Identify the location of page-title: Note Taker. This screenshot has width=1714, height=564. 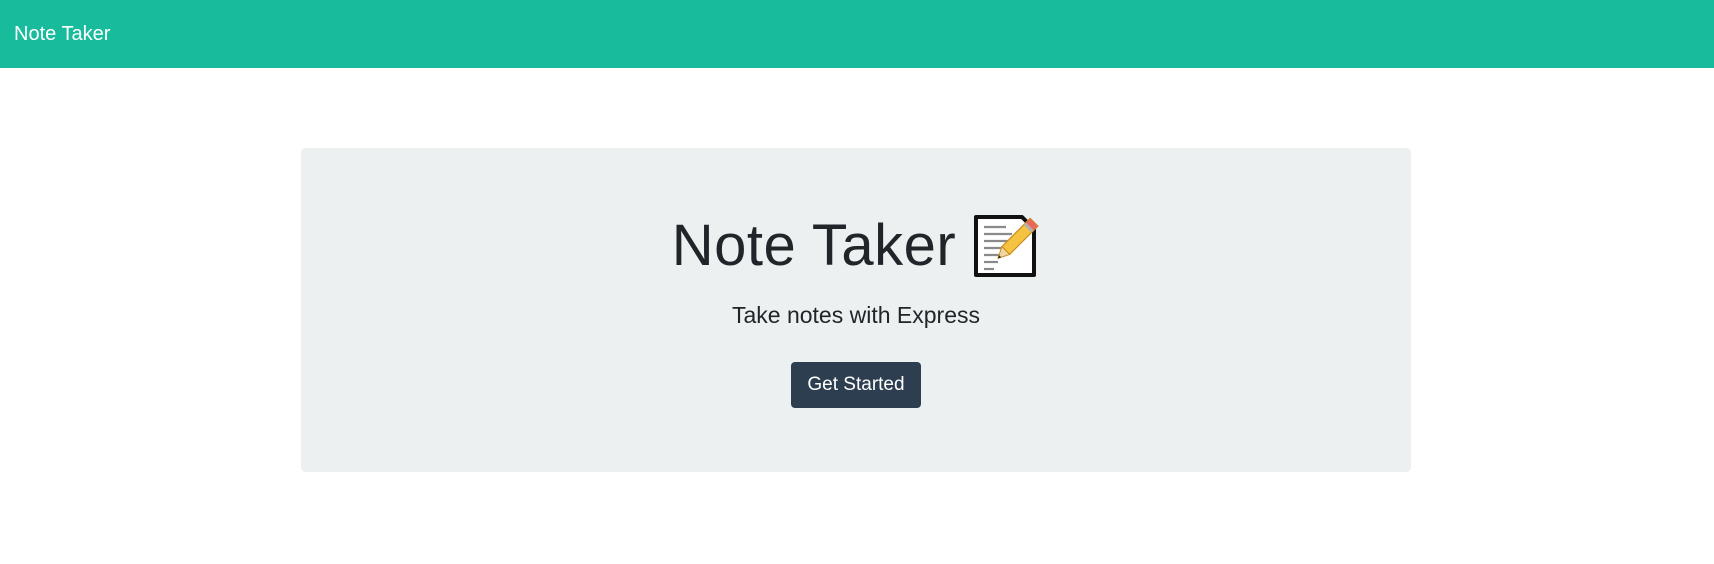
(814, 245).